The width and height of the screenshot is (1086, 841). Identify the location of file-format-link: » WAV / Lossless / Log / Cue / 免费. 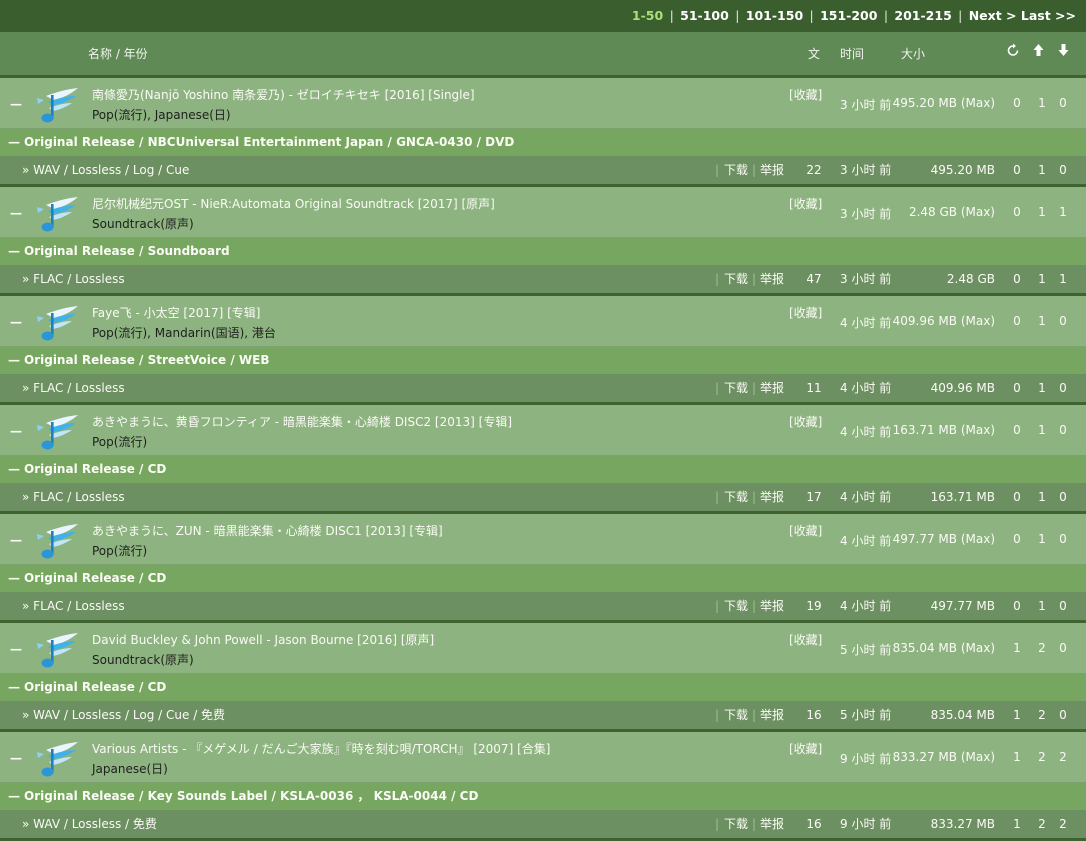
(123, 715).